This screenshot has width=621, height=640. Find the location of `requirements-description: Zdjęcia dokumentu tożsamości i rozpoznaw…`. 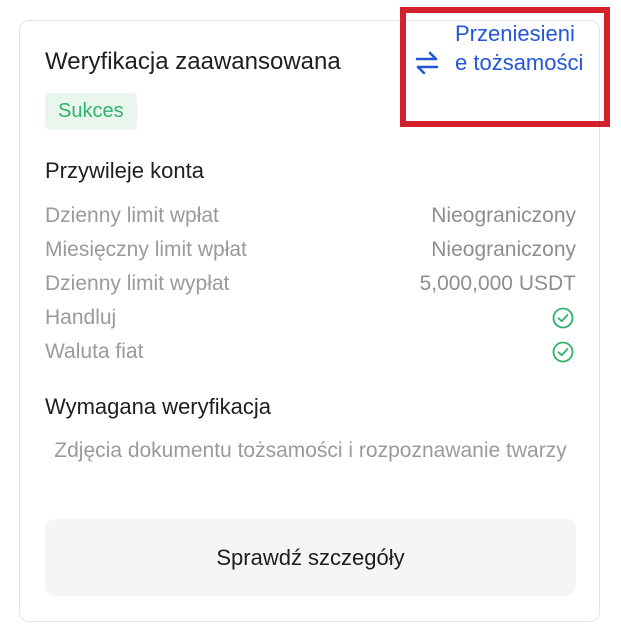

requirements-description: Zdjęcia dokumentu tożsamości i rozpoznaw… is located at coordinates (310, 450).